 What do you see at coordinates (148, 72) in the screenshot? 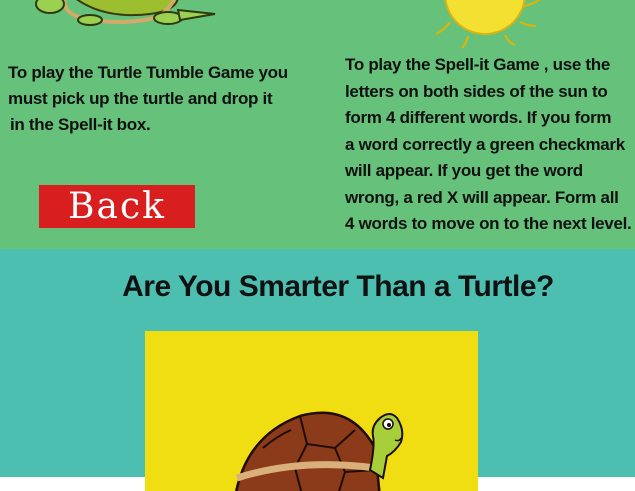
I see `instruction-line: To play the Turtle Tumble Game you` at bounding box center [148, 72].